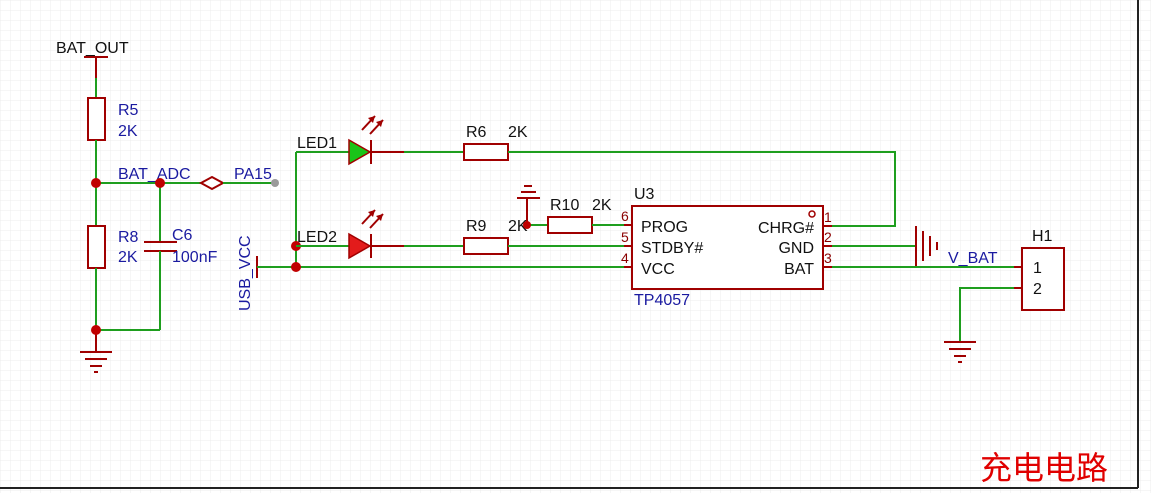 Image resolution: width=1151 pixels, height=493 pixels. I want to click on junction-c6, so click(160, 183).